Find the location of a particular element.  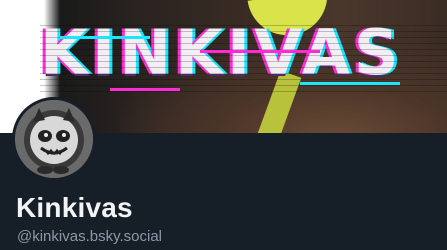

display-name: Kinkivas is located at coordinates (74, 207).